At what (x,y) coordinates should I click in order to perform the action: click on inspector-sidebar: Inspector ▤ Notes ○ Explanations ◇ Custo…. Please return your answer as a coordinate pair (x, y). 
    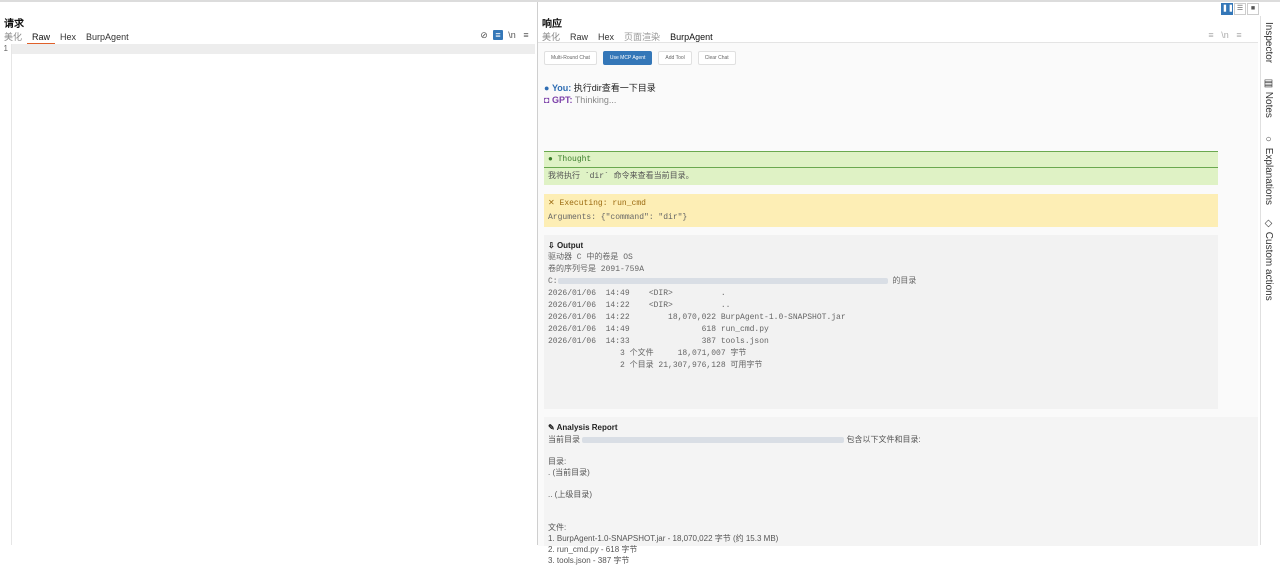
    Looking at the image, I should click on (1270, 280).